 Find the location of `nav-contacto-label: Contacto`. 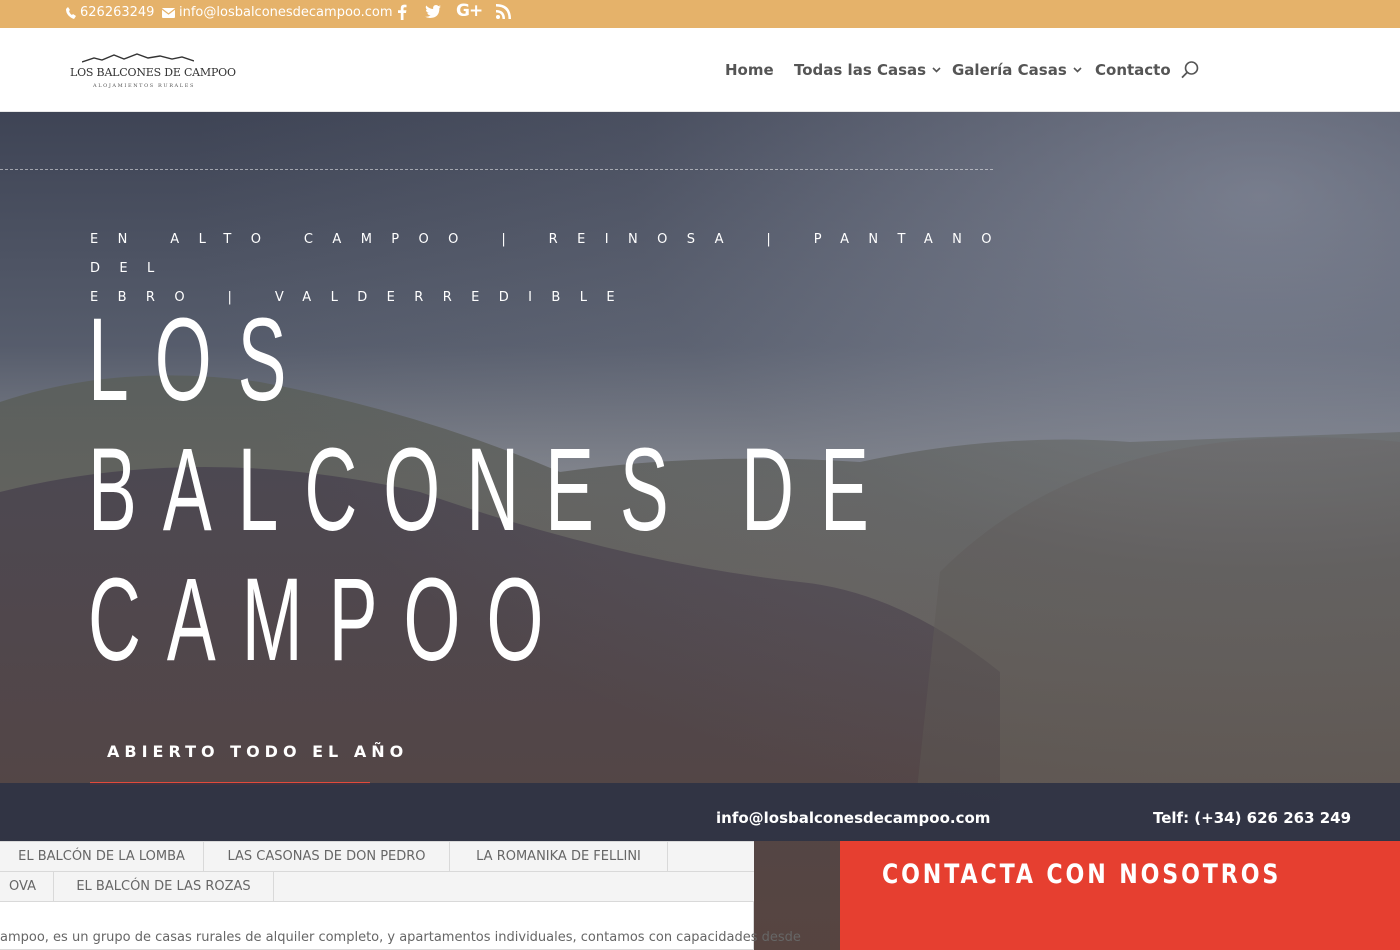

nav-contacto-label: Contacto is located at coordinates (1133, 70).